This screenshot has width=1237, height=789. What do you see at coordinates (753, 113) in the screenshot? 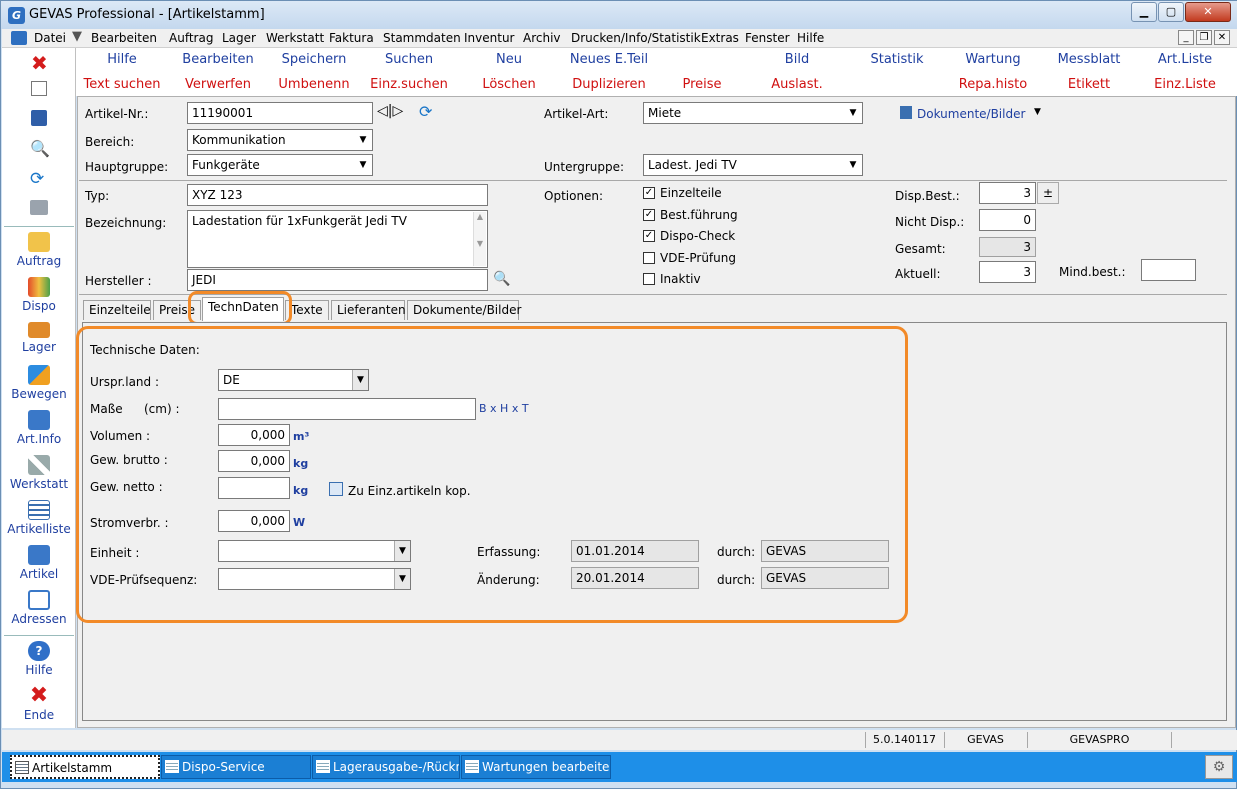
I see `artikel-art-select: Miete ▼` at bounding box center [753, 113].